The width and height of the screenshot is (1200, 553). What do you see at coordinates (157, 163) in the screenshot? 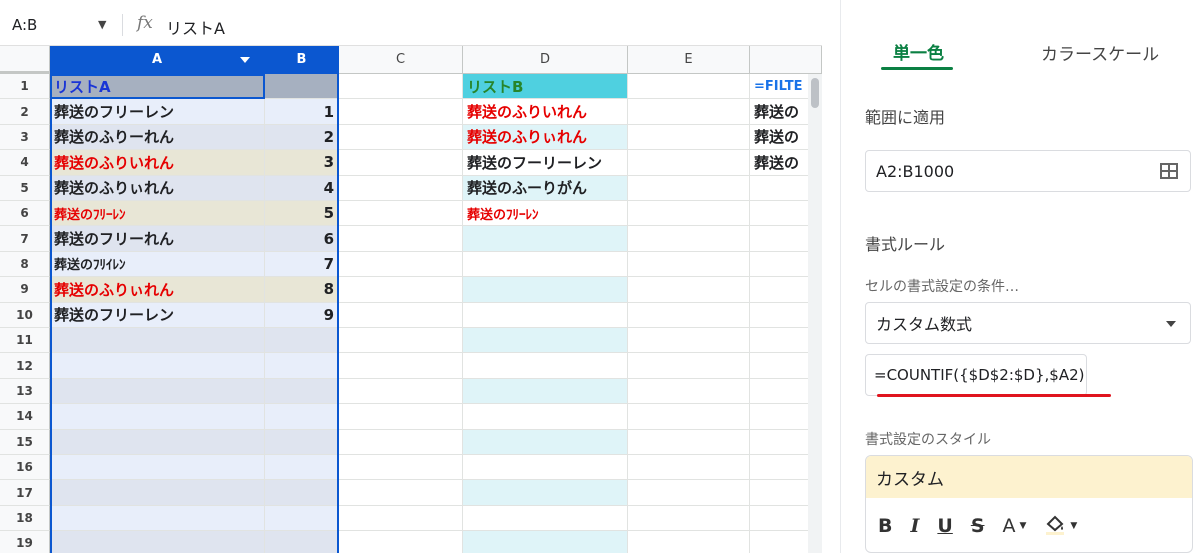
I see `cell-a4: 葬送のふりいれん` at bounding box center [157, 163].